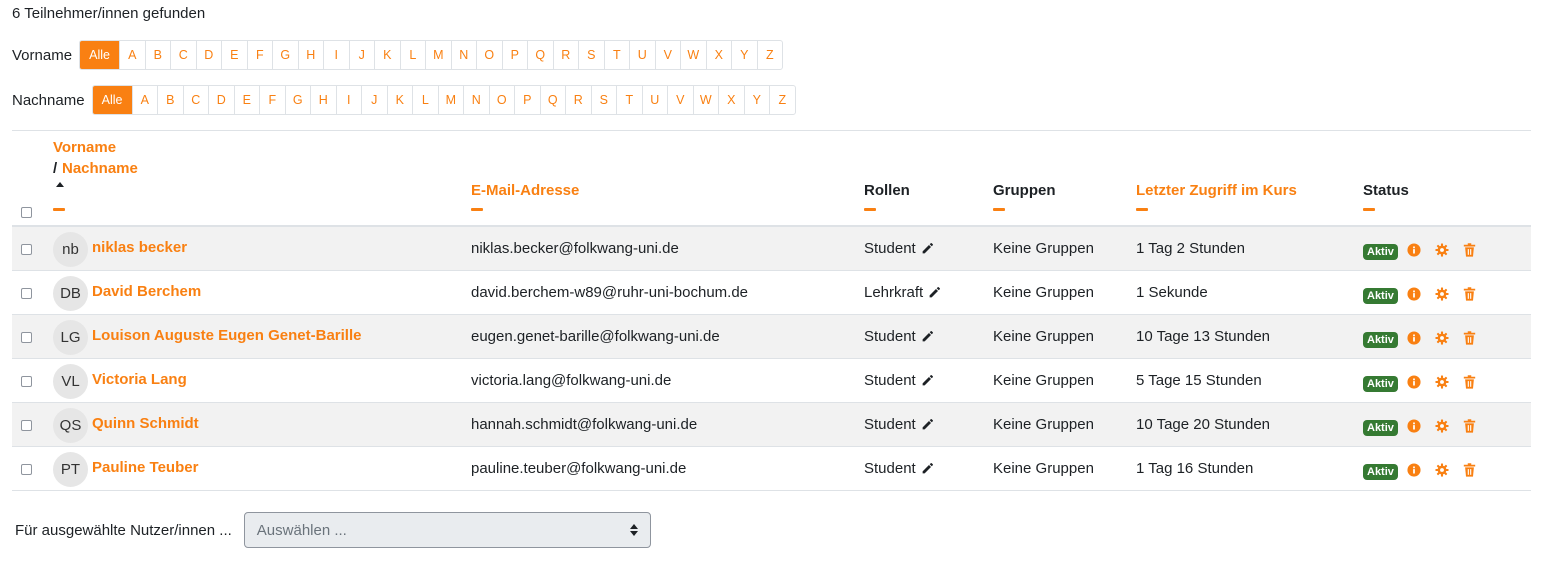  Describe the element at coordinates (525, 190) in the screenshot. I see `sort-email-link: E-Mail-Adresse` at that location.